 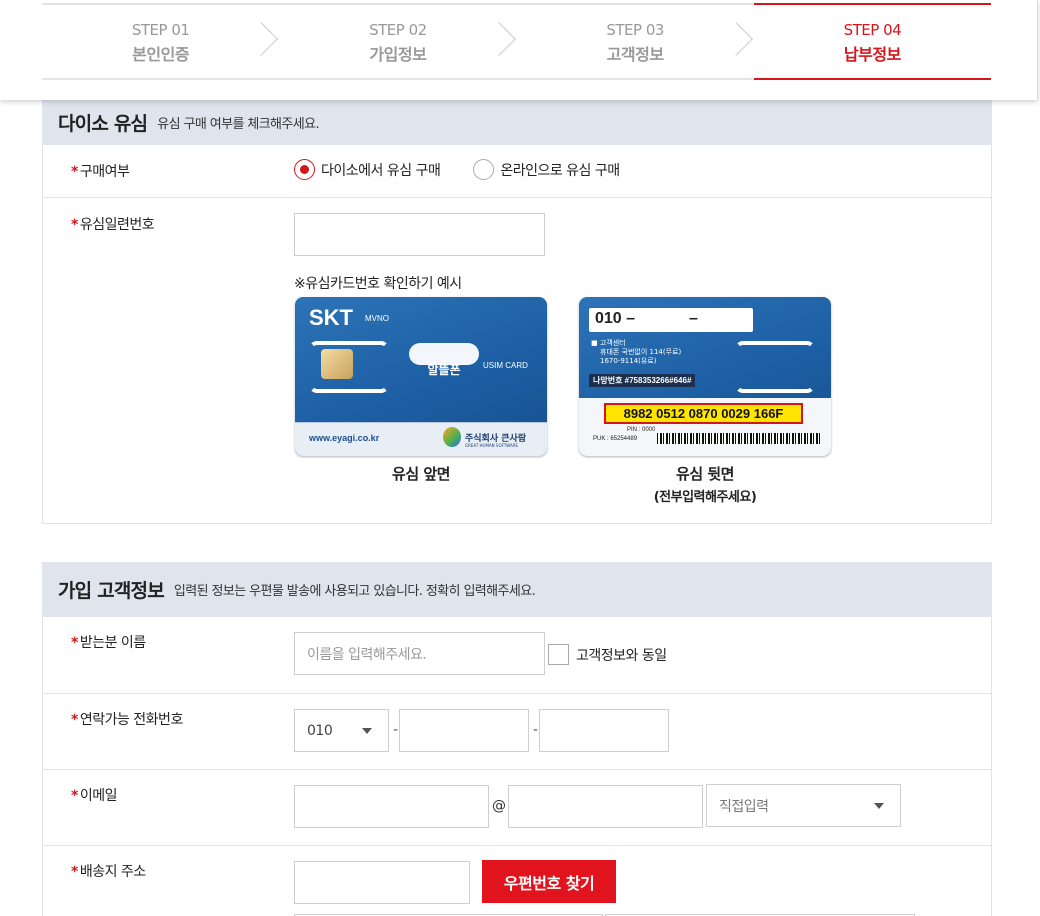 What do you see at coordinates (398, 54) in the screenshot?
I see `step-name: 가입정보` at bounding box center [398, 54].